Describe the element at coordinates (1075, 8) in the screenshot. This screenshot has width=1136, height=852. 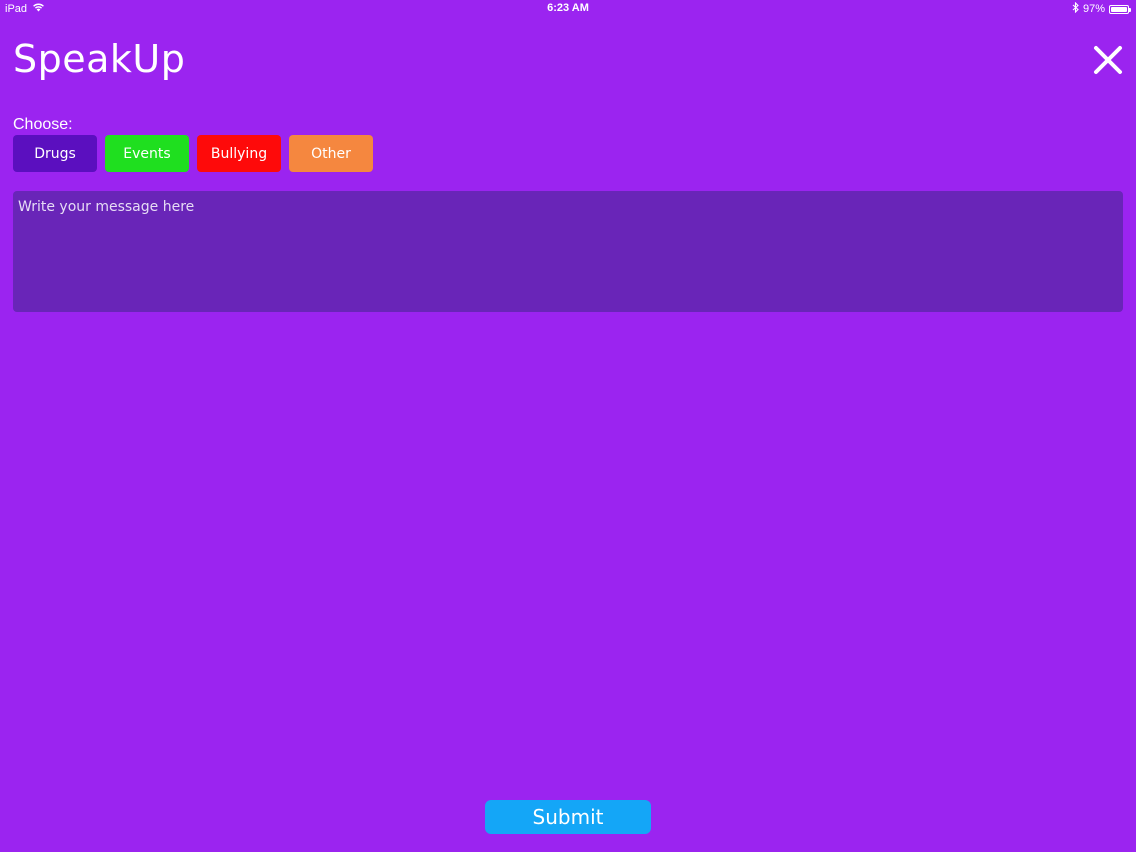
I see `bluetooth-icon` at that location.